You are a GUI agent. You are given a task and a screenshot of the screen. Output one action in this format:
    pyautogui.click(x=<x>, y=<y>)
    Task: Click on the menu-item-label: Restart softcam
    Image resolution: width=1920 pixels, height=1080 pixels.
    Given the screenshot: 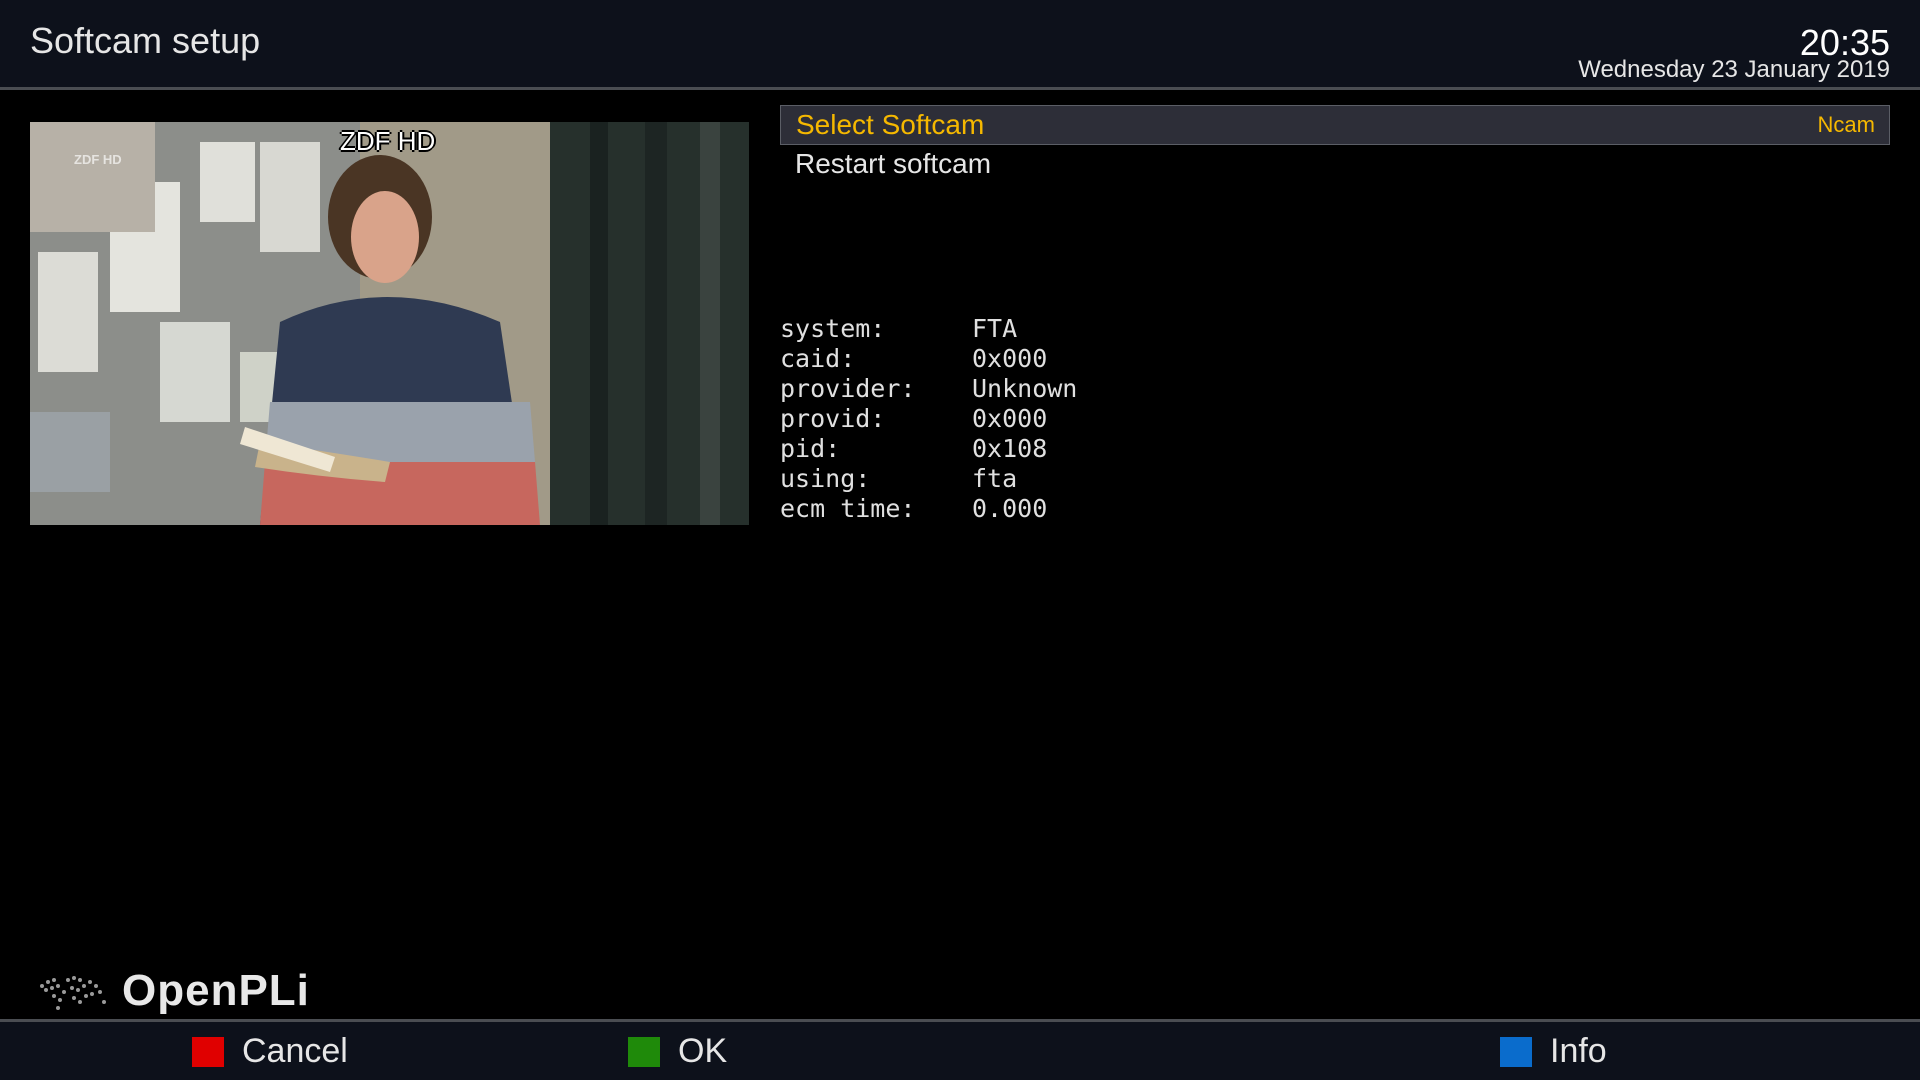 What is the action you would take?
    pyautogui.click(x=893, y=163)
    